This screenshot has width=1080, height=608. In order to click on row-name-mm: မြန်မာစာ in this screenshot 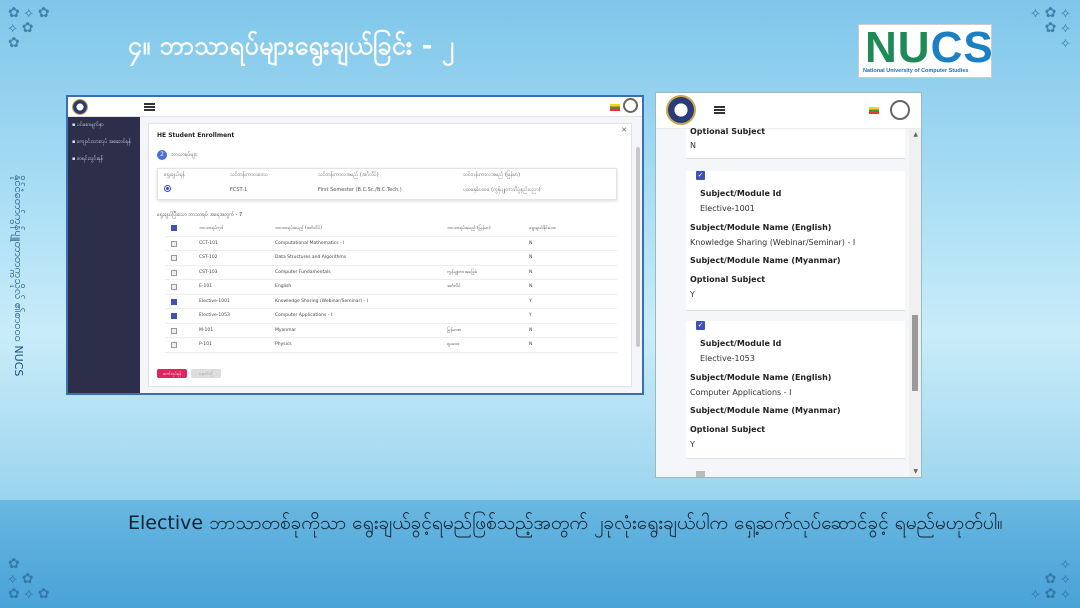, I will do `click(454, 330)`.